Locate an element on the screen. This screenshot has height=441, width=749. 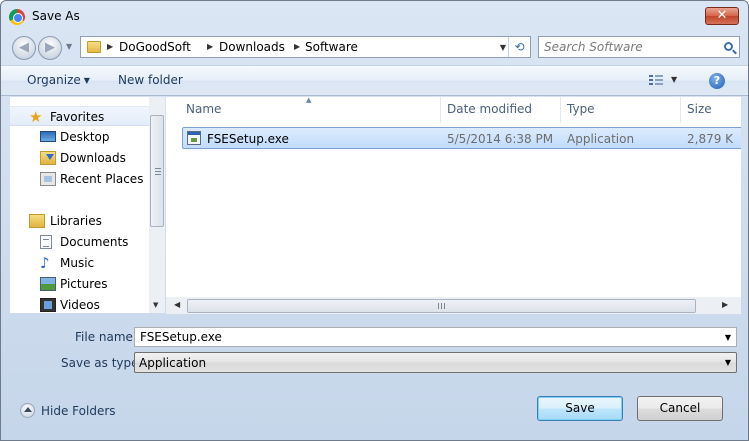
scroll-left-icon: ◀ is located at coordinates (177, 304).